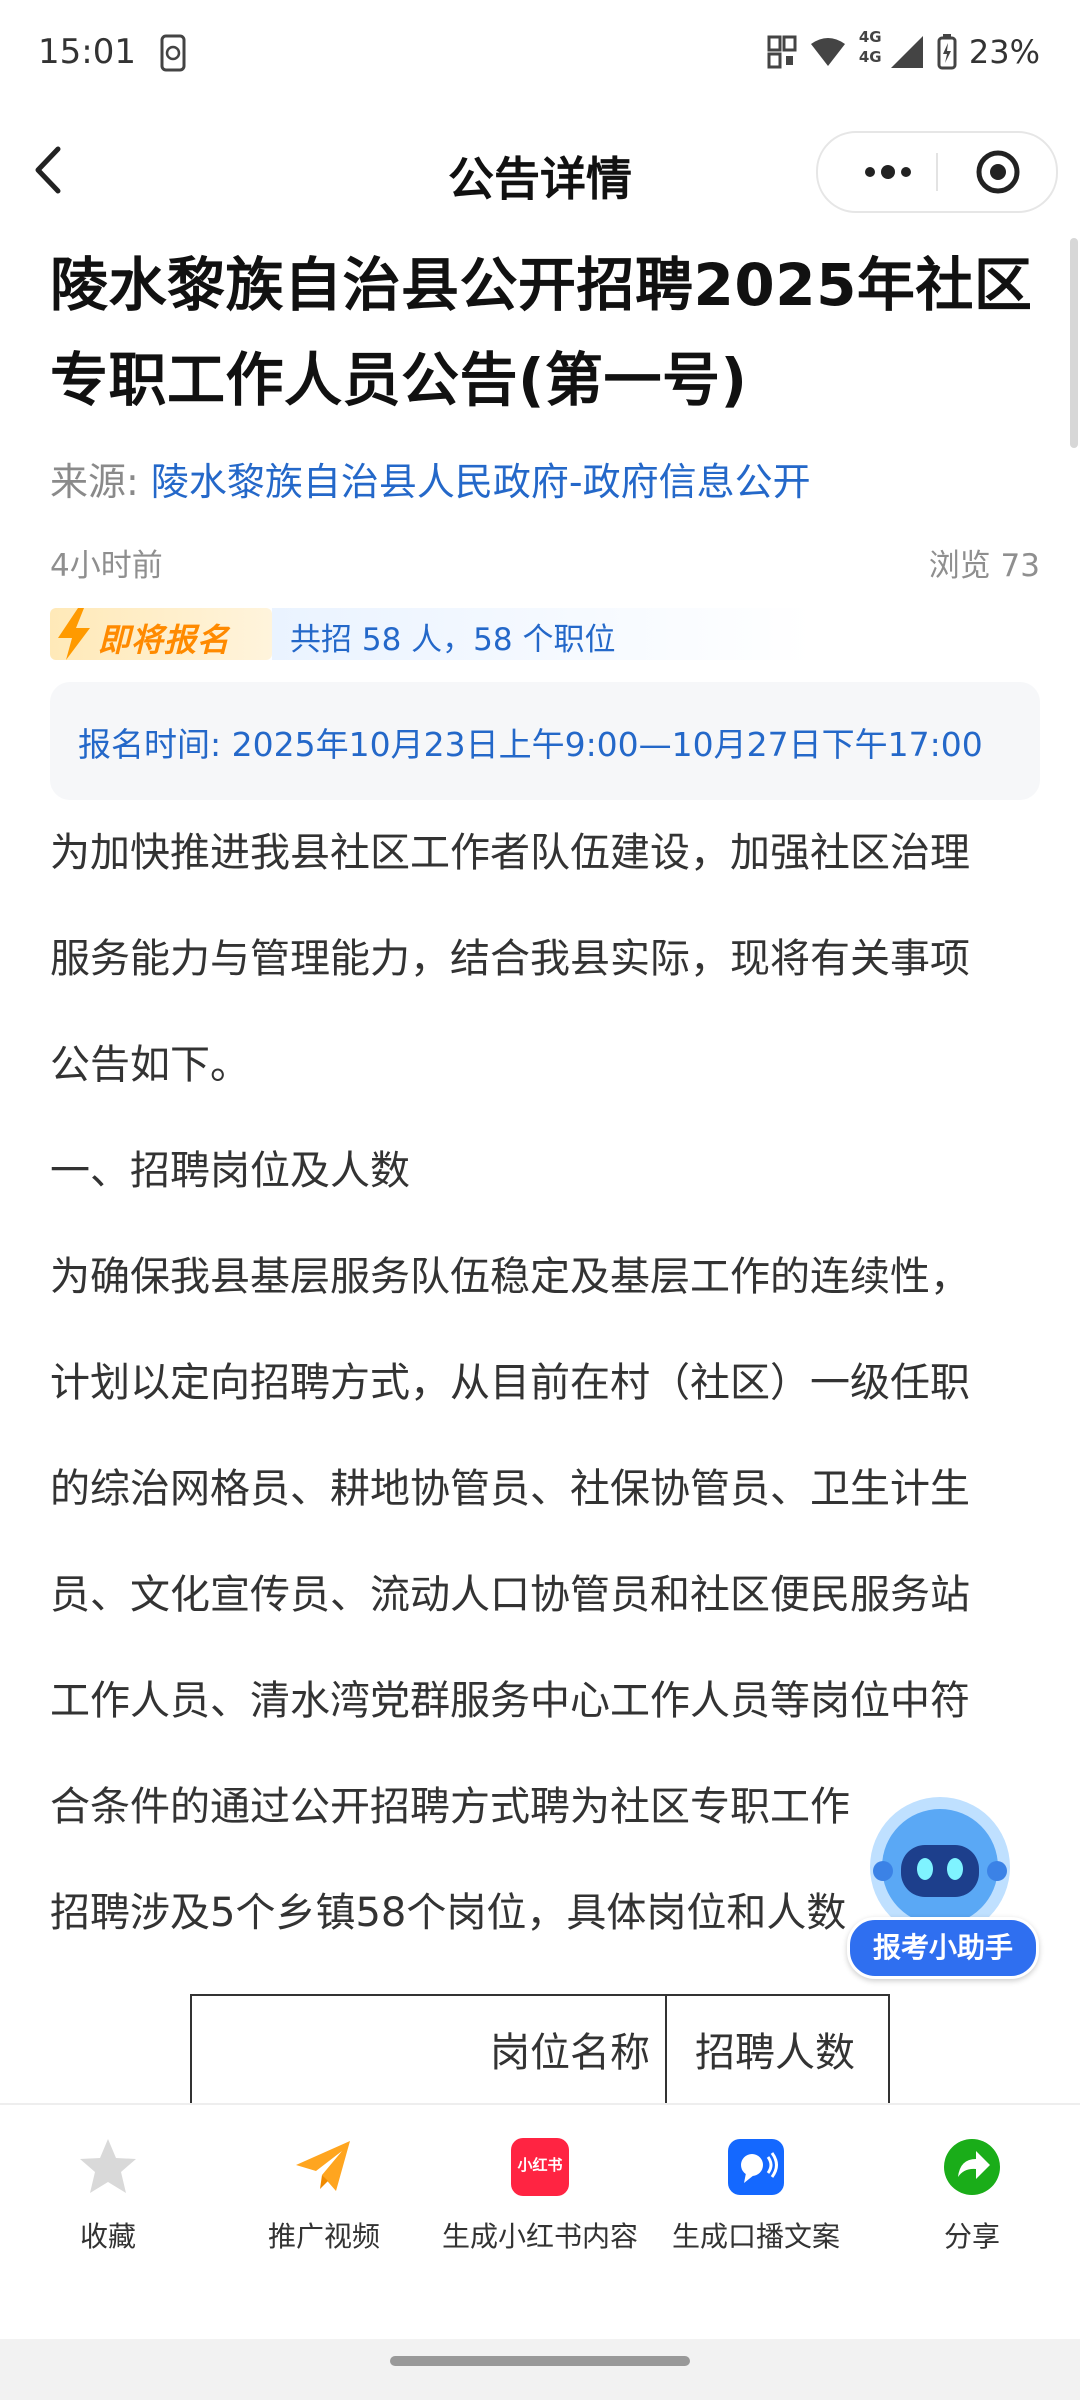 Image resolution: width=1080 pixels, height=2400 pixels. Describe the element at coordinates (971, 2236) in the screenshot. I see `share-label: 分享` at that location.